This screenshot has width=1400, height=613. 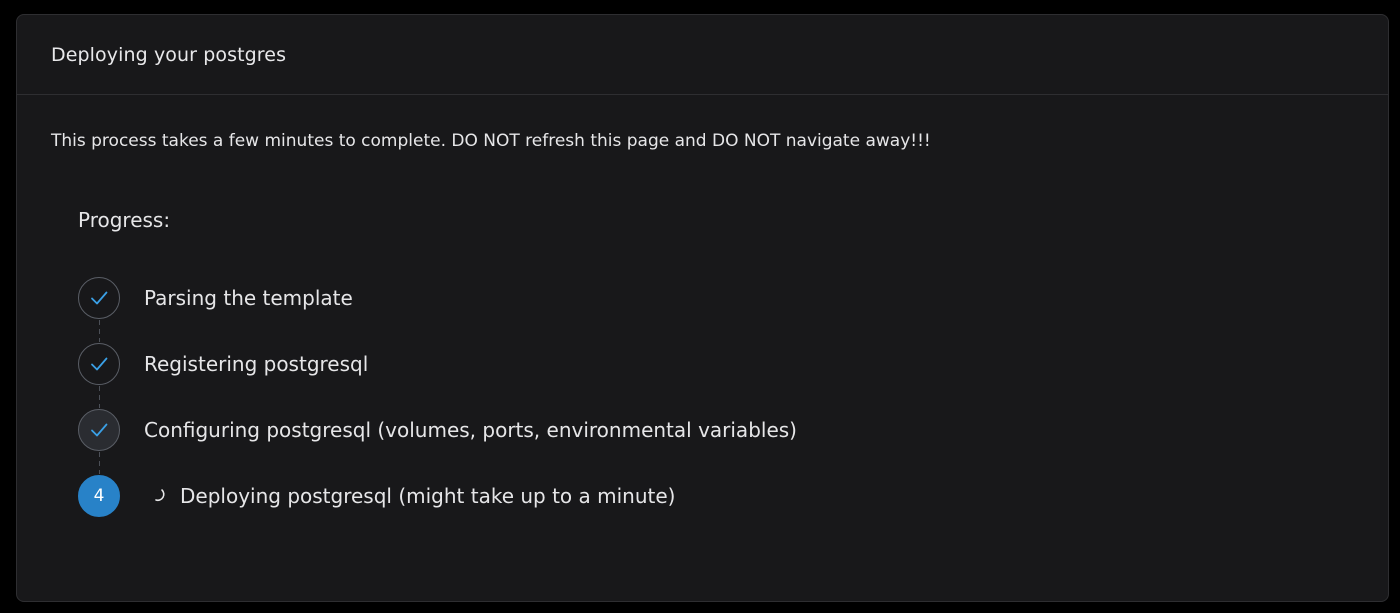 What do you see at coordinates (437, 376) in the screenshot?
I see `step-registering: Registering postgresql` at bounding box center [437, 376].